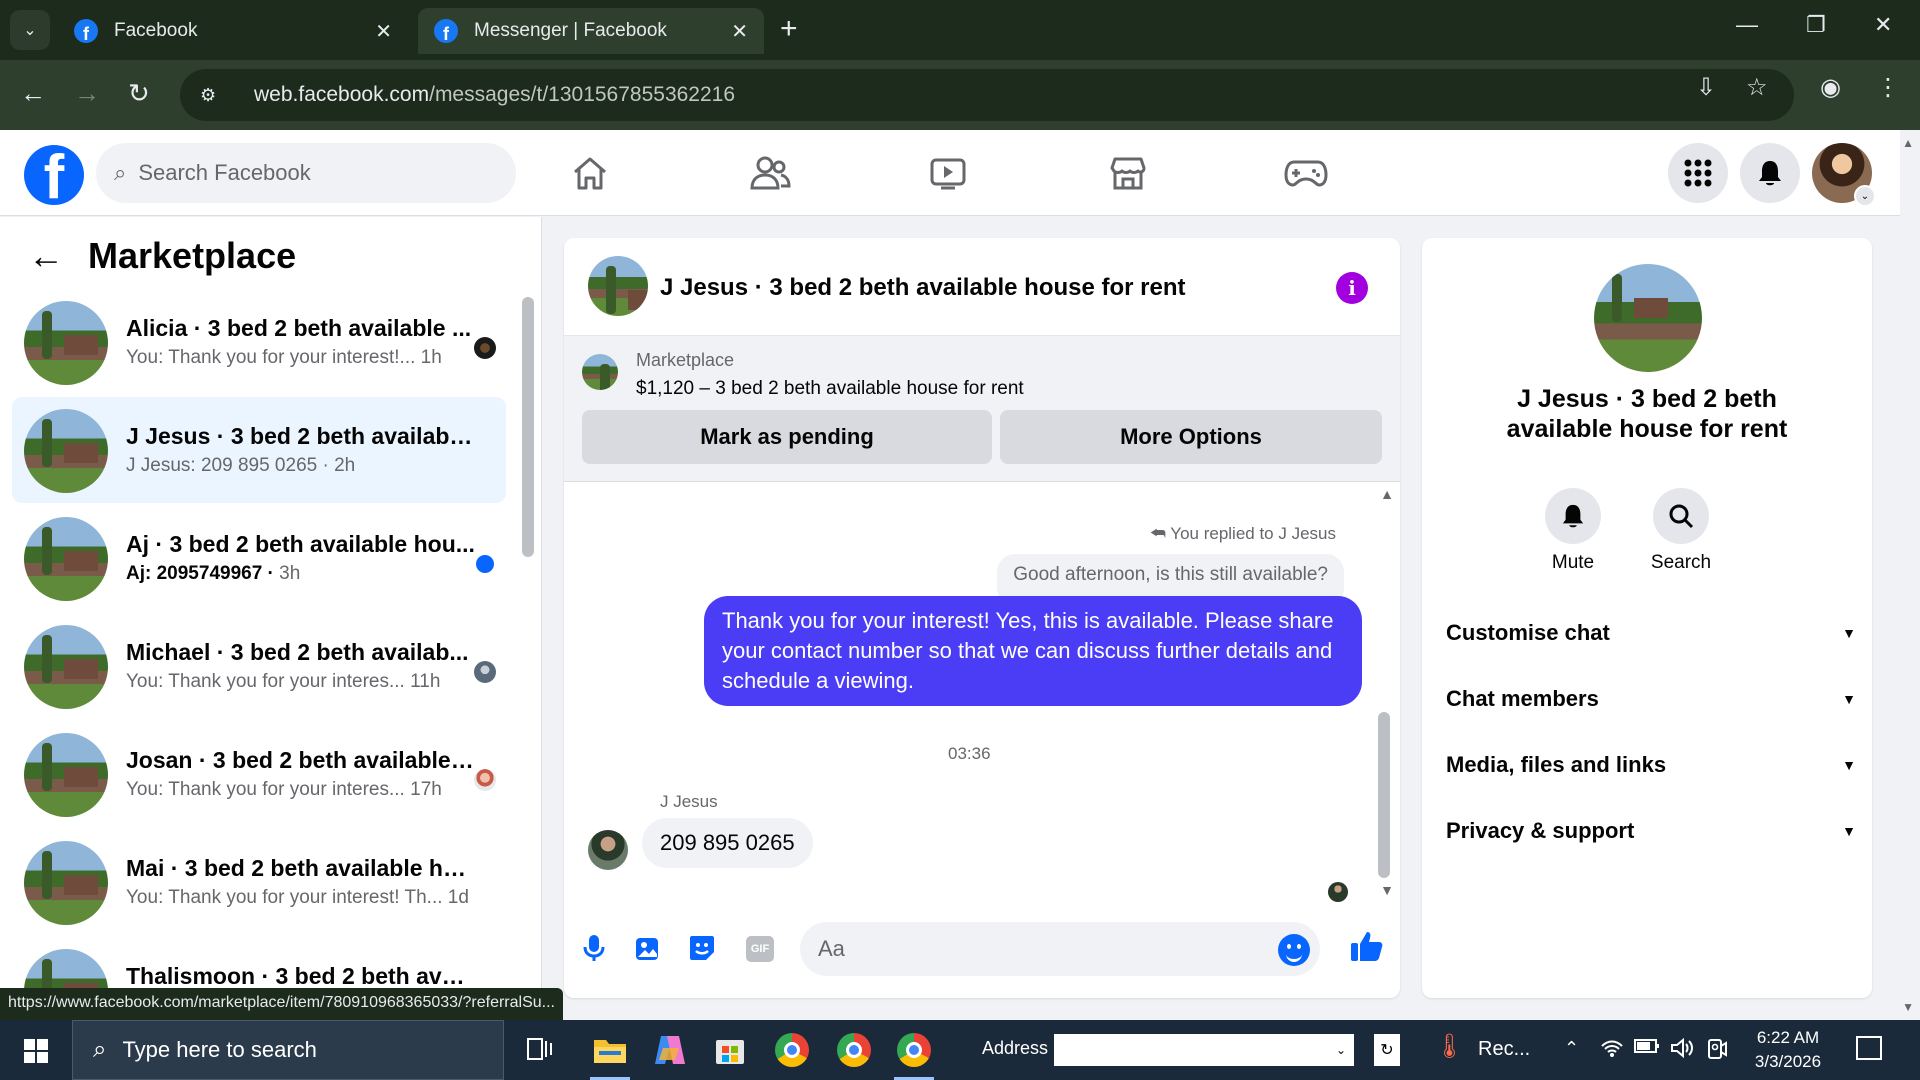 The image size is (1920, 1080). Describe the element at coordinates (1844, 175) in the screenshot. I see `account-avatar: ⌄` at that location.